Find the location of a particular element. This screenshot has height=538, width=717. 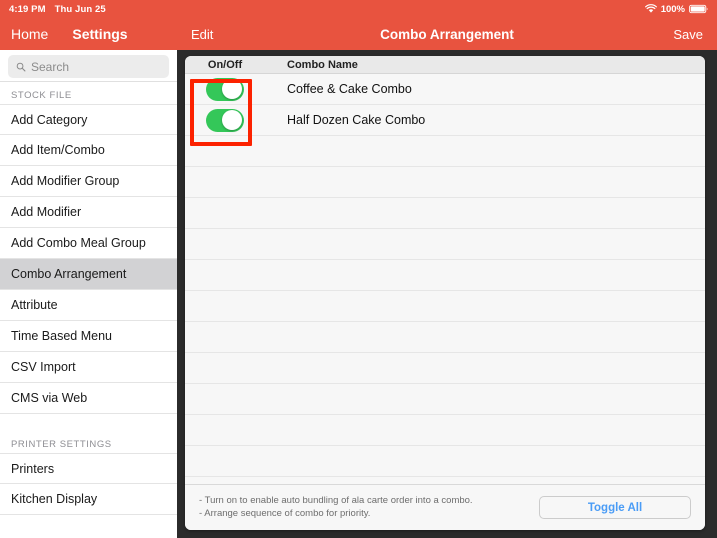

page-title: Combo Arrangement is located at coordinates (447, 34).